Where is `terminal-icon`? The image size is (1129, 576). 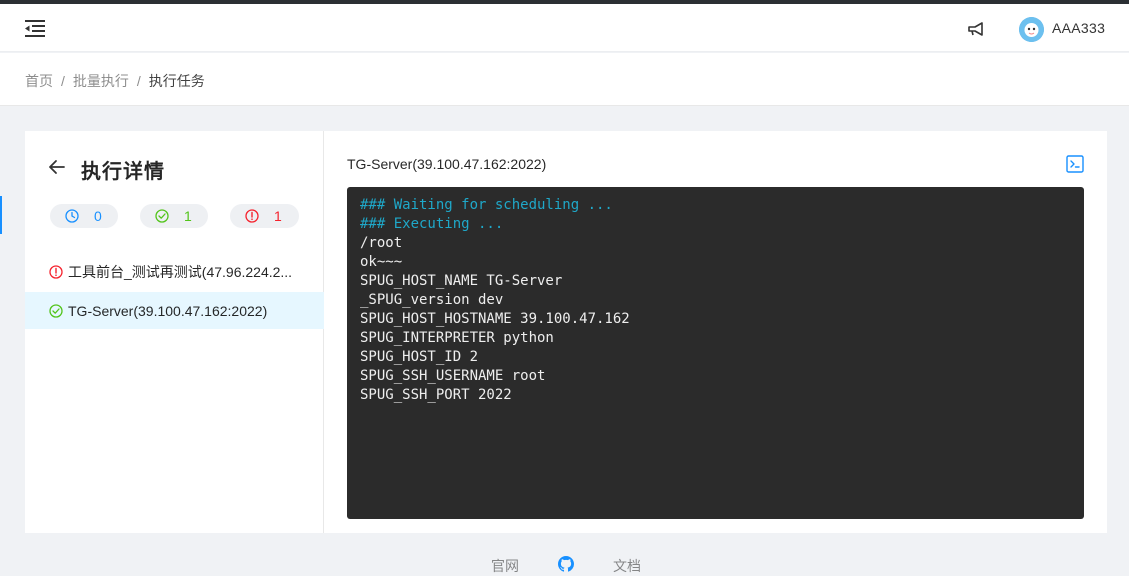 terminal-icon is located at coordinates (1075, 164).